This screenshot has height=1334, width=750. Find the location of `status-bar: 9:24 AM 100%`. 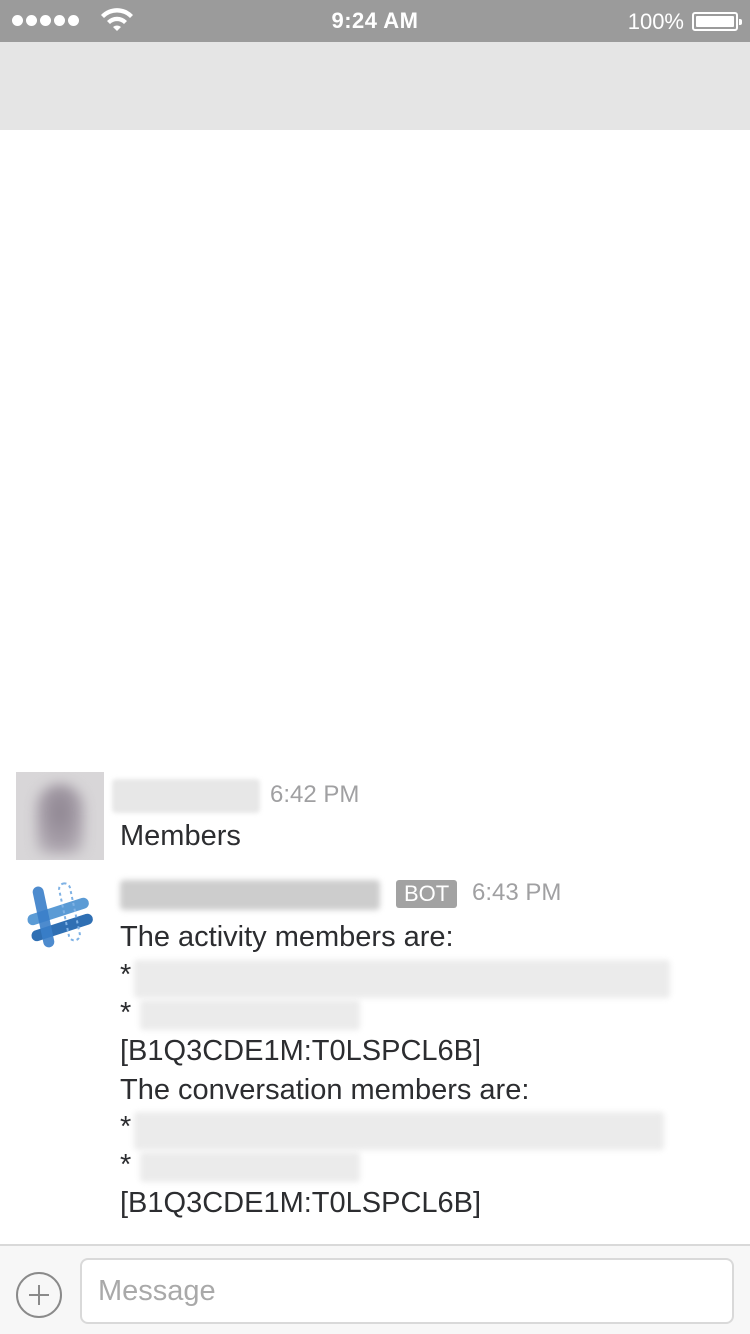

status-bar: 9:24 AM 100% is located at coordinates (375, 21).